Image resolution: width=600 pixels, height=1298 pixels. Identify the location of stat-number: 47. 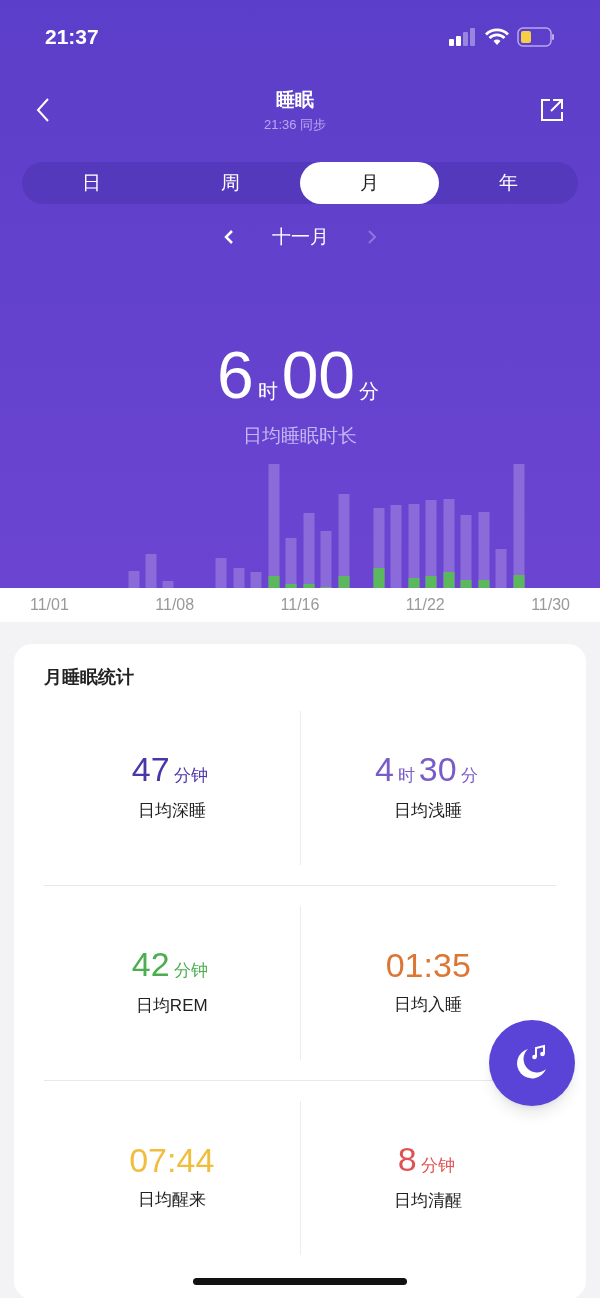
(150, 768).